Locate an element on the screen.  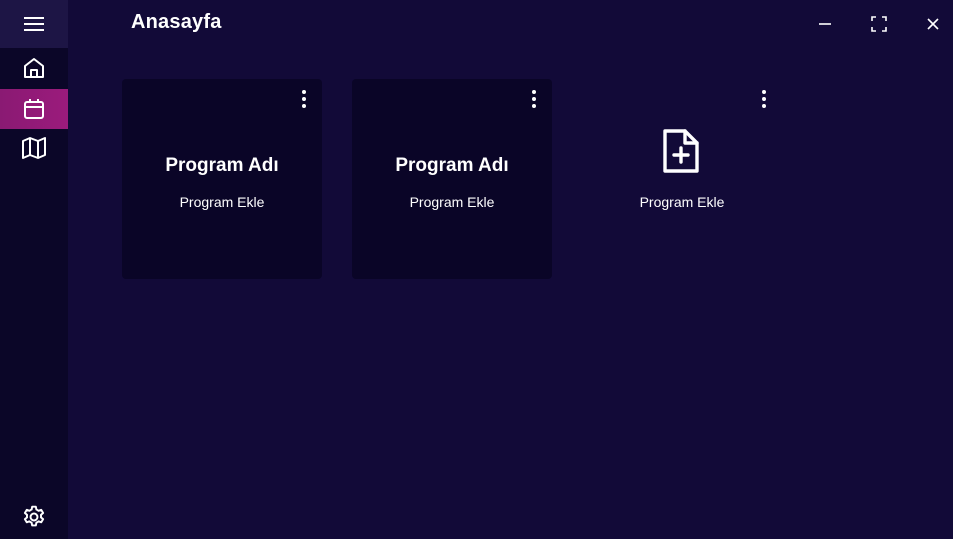
gear-icon is located at coordinates (34, 516).